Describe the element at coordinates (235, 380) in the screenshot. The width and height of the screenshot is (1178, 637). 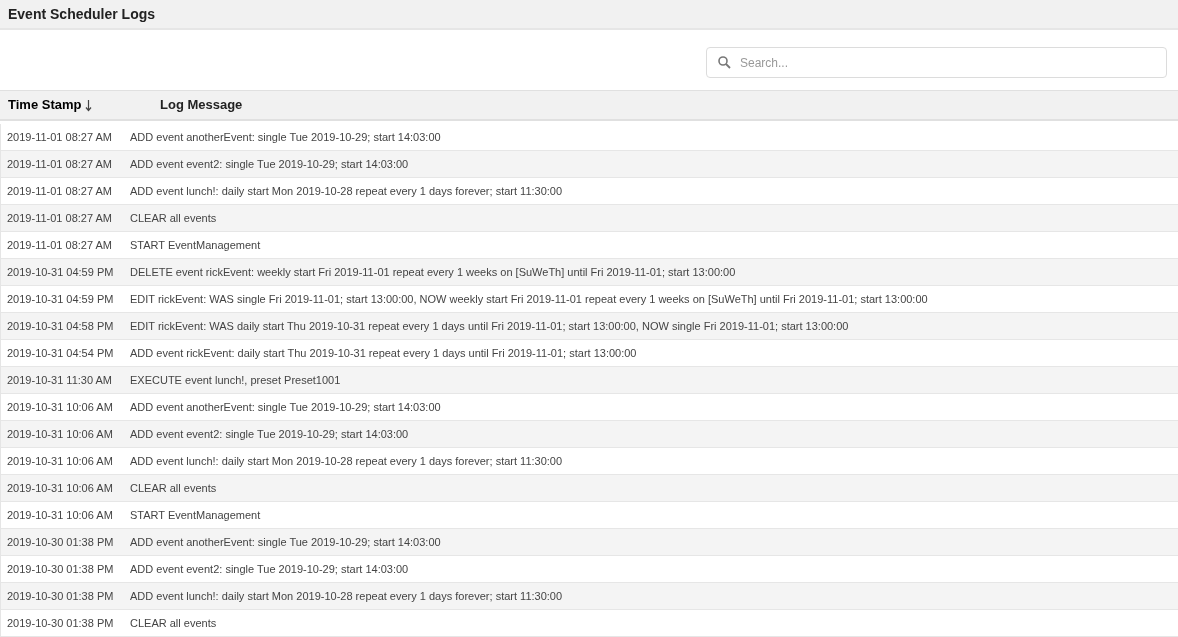
I see `log-message-cell-text: EXECUTE event lunch!, preset Preset1001` at that location.